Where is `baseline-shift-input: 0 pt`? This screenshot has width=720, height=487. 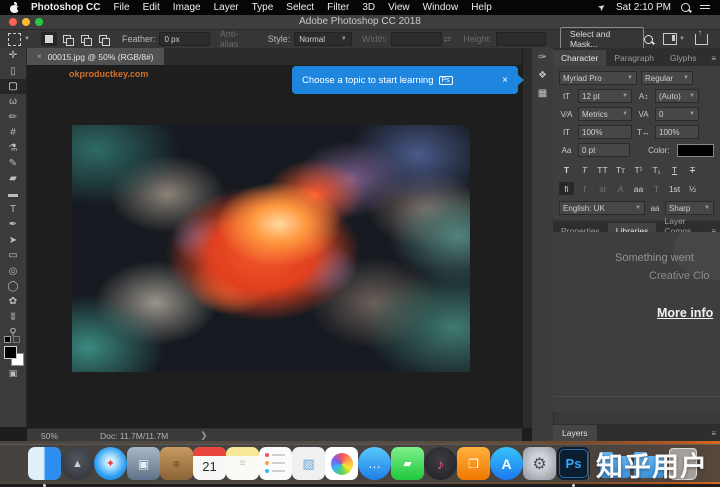 baseline-shift-input: 0 pt is located at coordinates (604, 150).